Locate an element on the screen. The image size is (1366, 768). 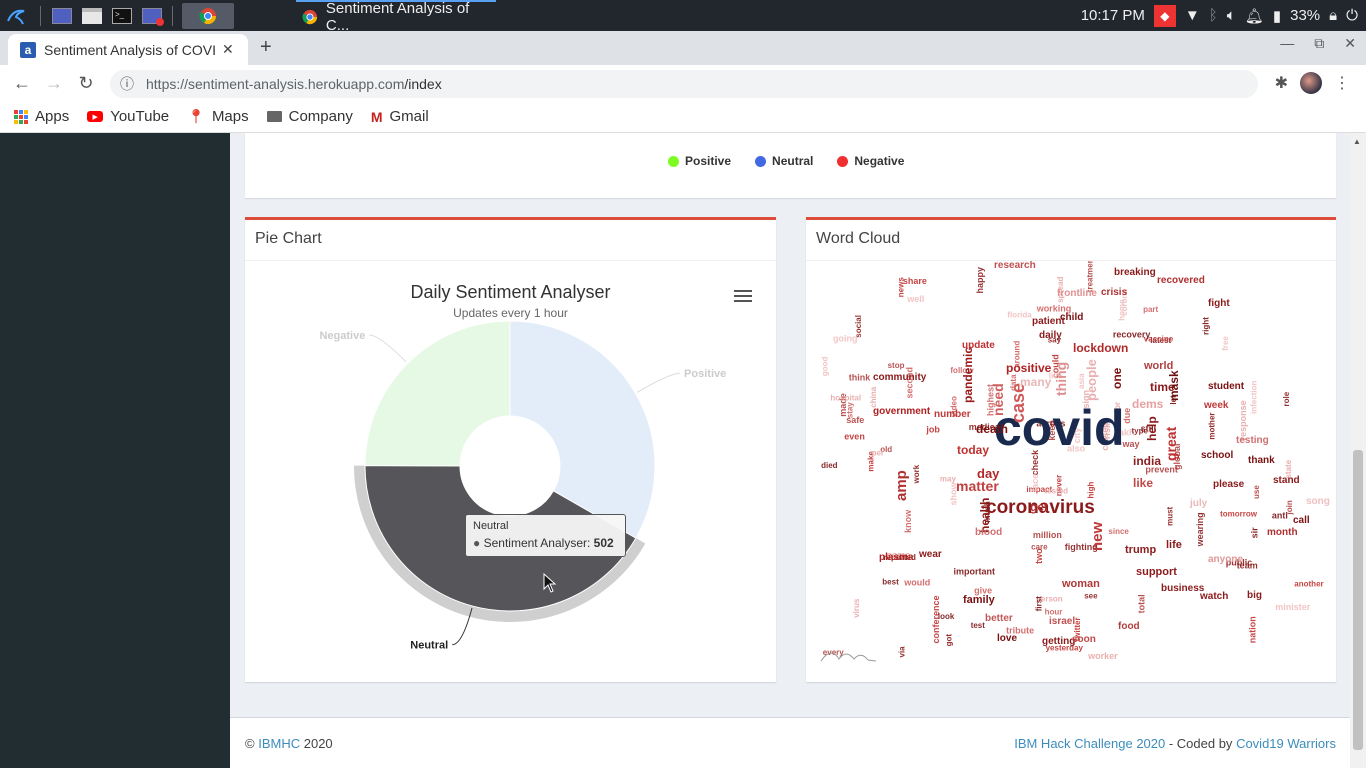
word-cloud-word: number is located at coordinates (952, 414).